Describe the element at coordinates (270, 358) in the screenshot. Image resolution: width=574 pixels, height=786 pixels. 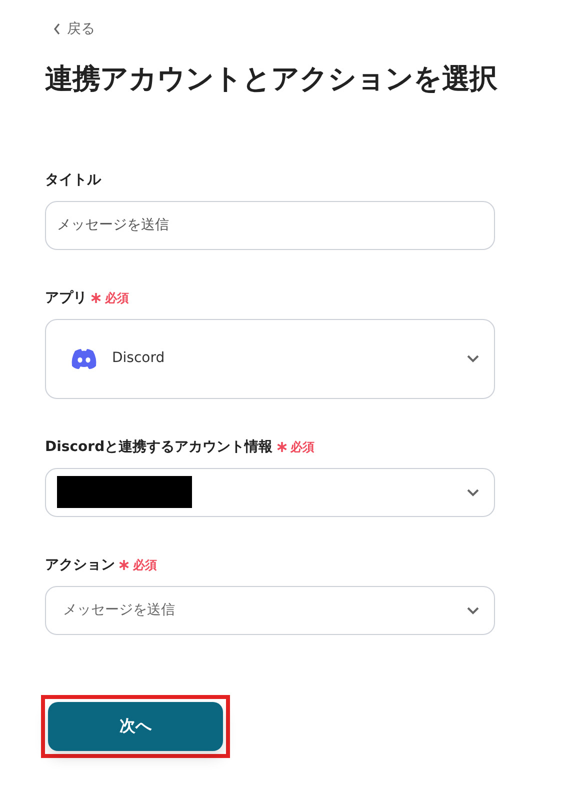
I see `app-select: Discord` at that location.